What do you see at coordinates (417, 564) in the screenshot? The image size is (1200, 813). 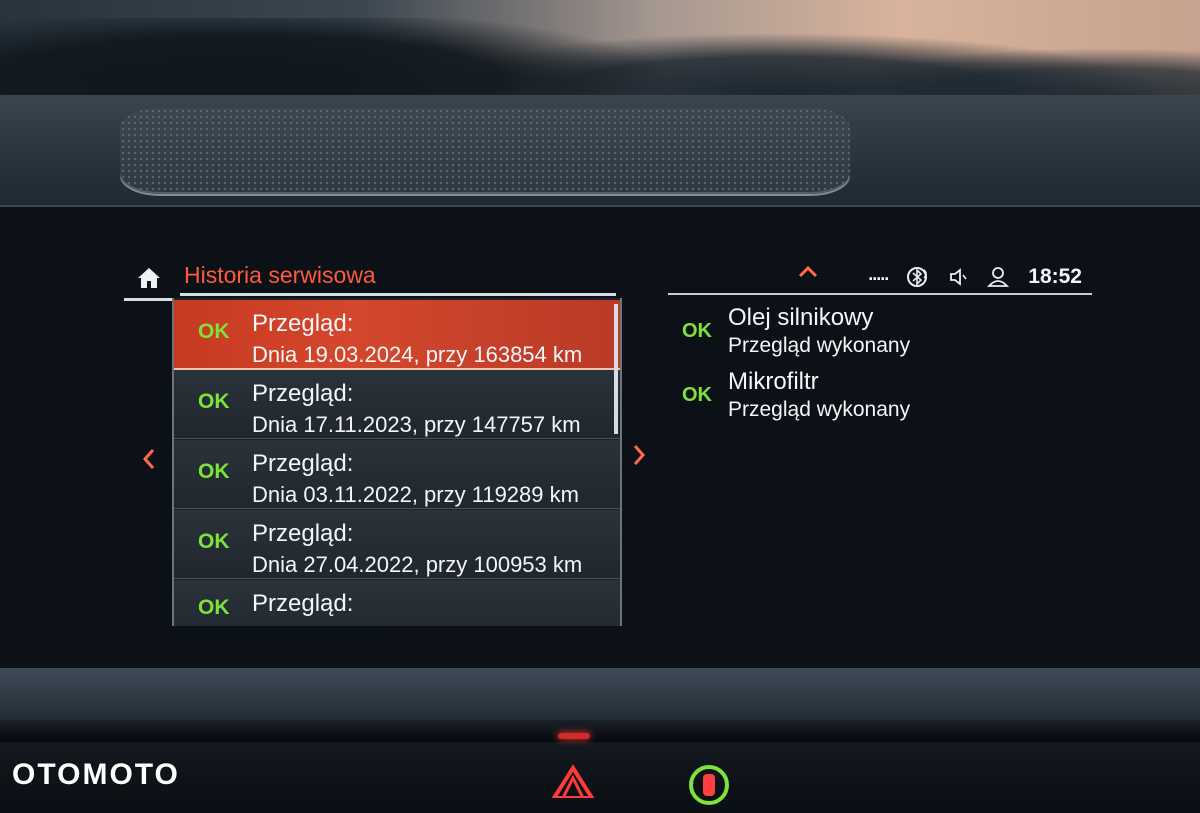 I see `list-item-detail: Dnia 27.04.2022, przy 100953 km` at bounding box center [417, 564].